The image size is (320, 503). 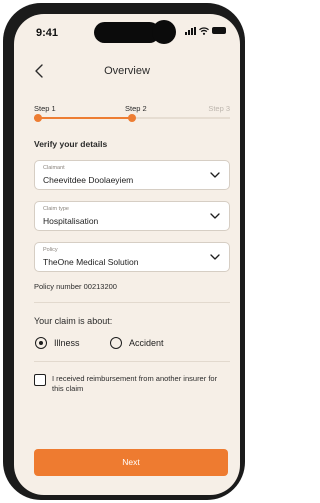 What do you see at coordinates (40, 380) in the screenshot?
I see `reimbursement-checkbox` at bounding box center [40, 380].